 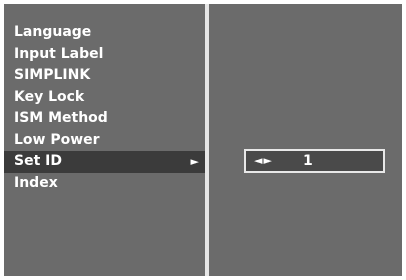 I want to click on menu-item-label: SIMPLINK, so click(x=52, y=75).